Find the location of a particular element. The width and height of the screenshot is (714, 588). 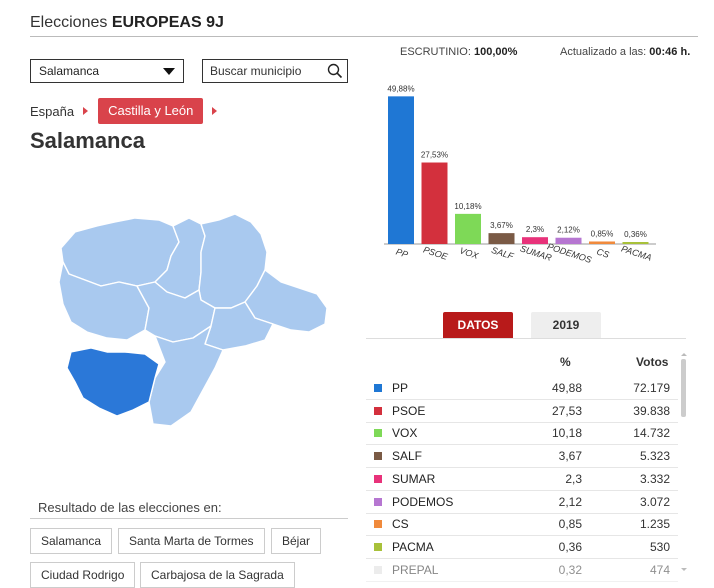

table-row: VOX 10,18 14.732 is located at coordinates (522, 434).